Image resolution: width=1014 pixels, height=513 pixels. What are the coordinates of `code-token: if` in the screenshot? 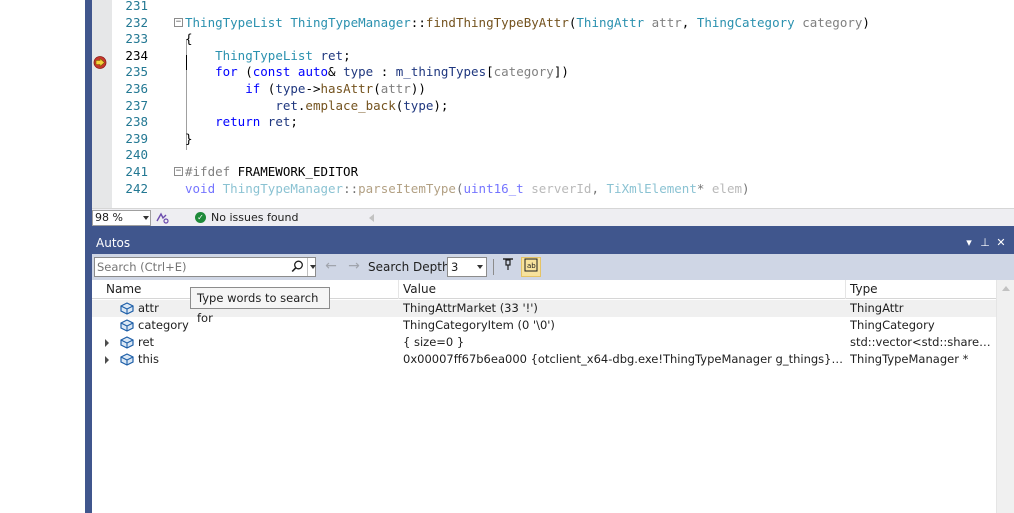 It's located at (253, 88).